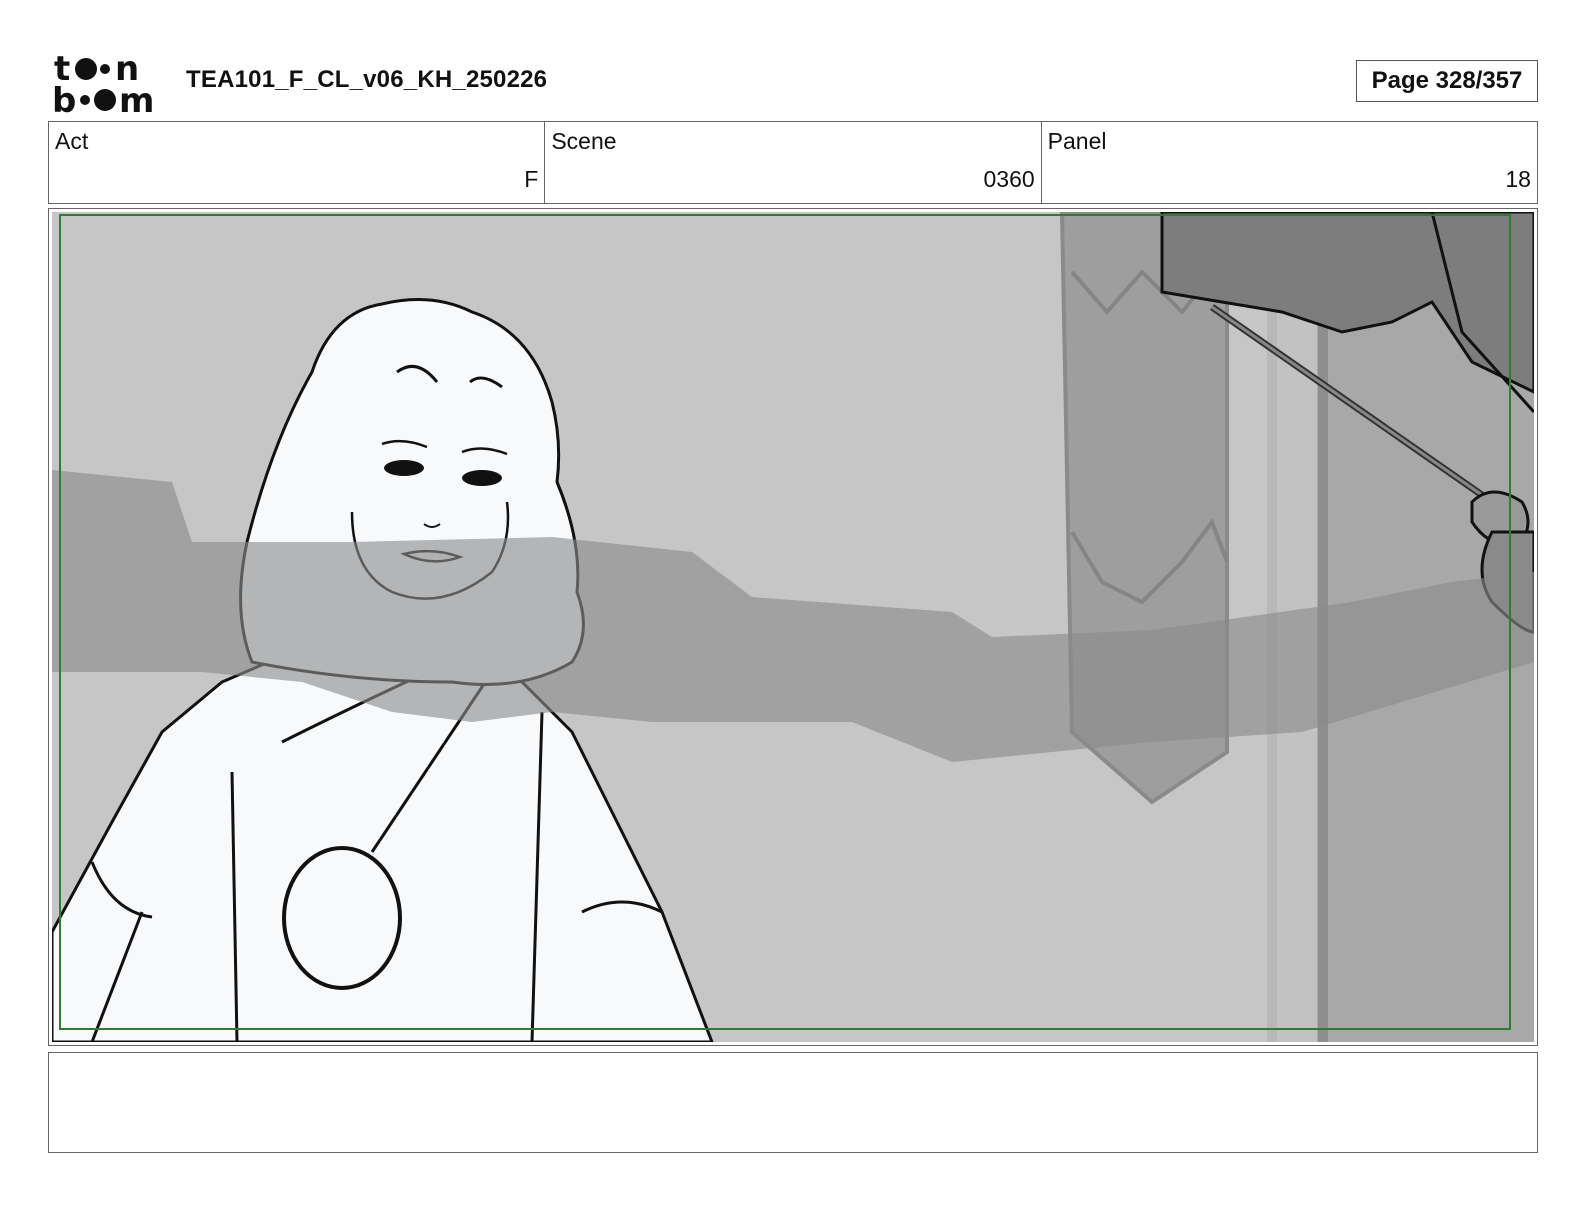 The width and height of the screenshot is (1584, 1224). What do you see at coordinates (297, 162) in the screenshot?
I see `act-cell: Act F` at bounding box center [297, 162].